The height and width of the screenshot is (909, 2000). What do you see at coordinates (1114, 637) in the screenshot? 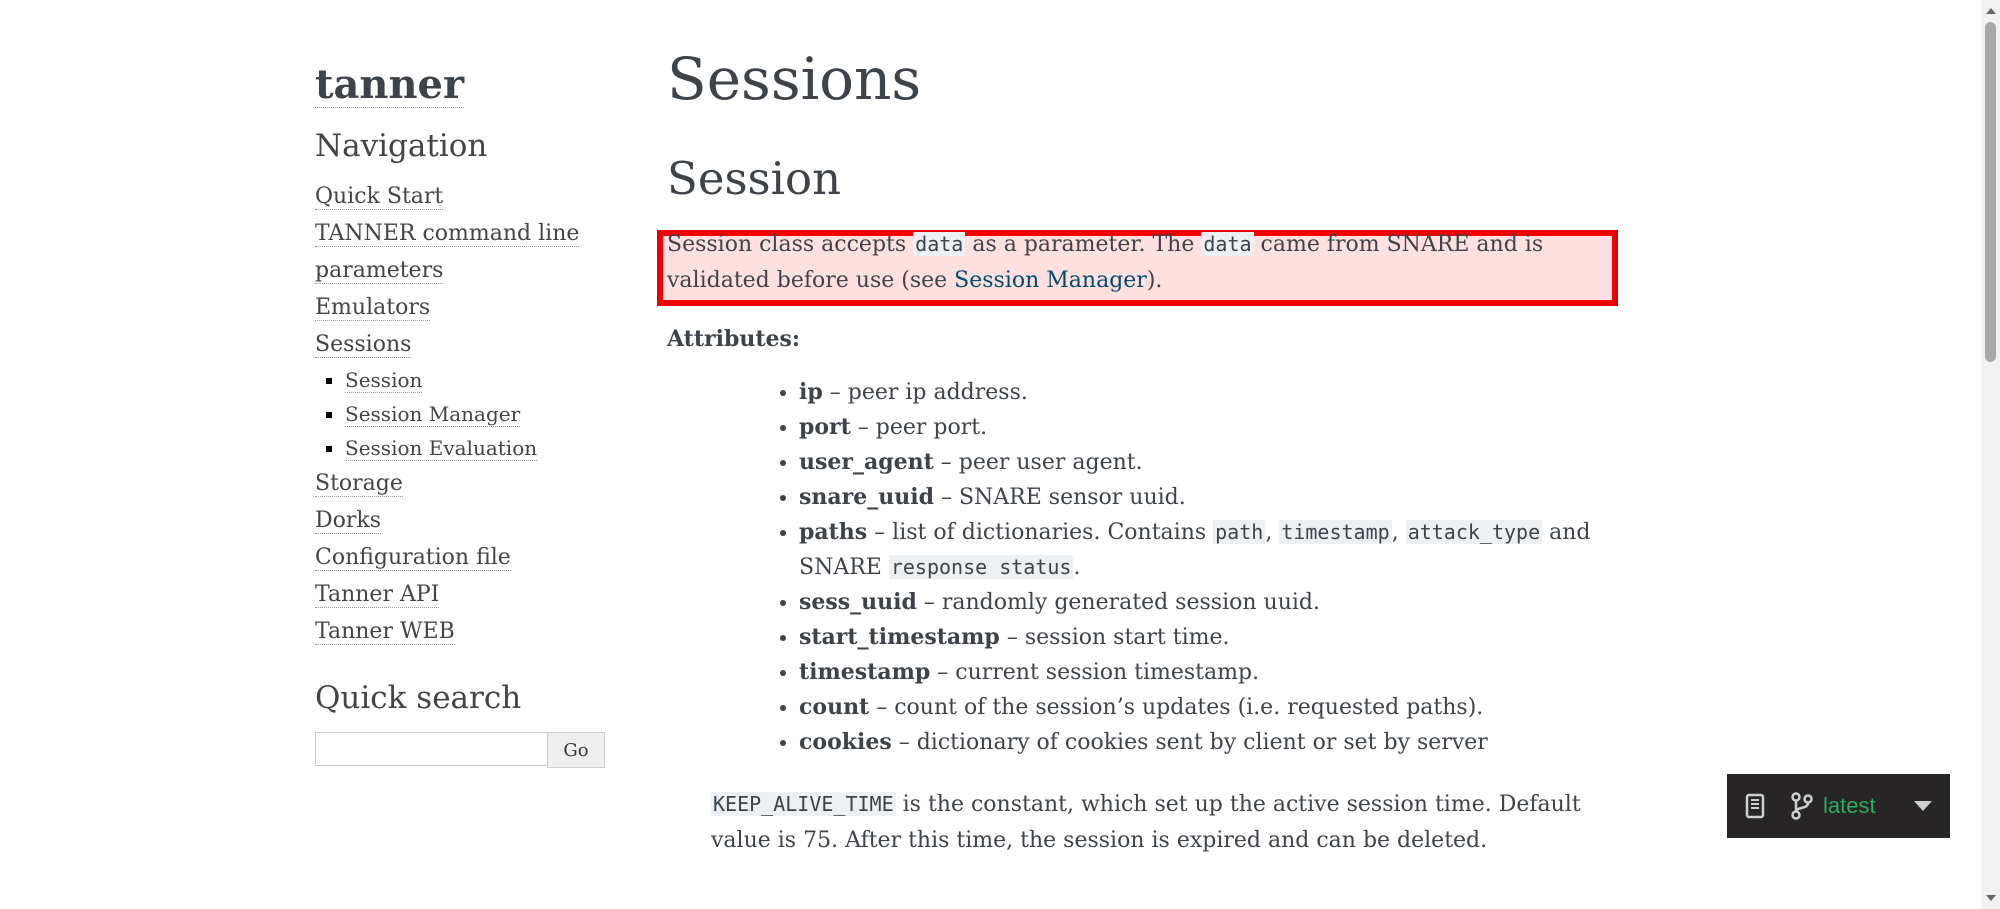
I see `attribute-desc: – session start time.` at bounding box center [1114, 637].